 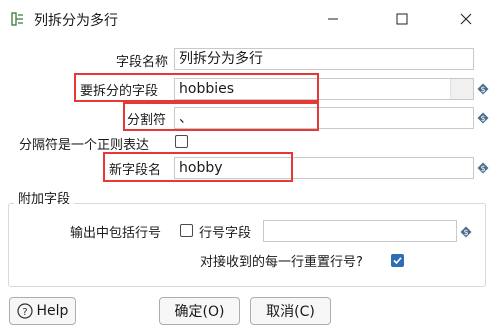 I want to click on additional-fields-title: 附加字段, so click(x=44, y=197).